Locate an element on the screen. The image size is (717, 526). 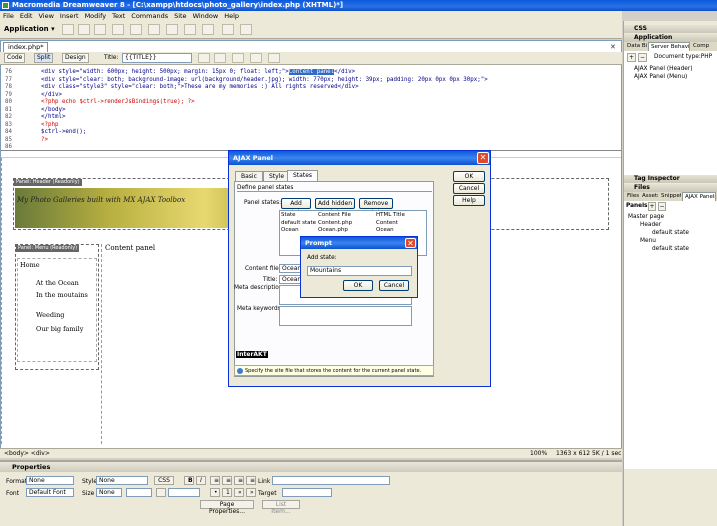
server-behavior-icon is located at coordinates (68, 29).